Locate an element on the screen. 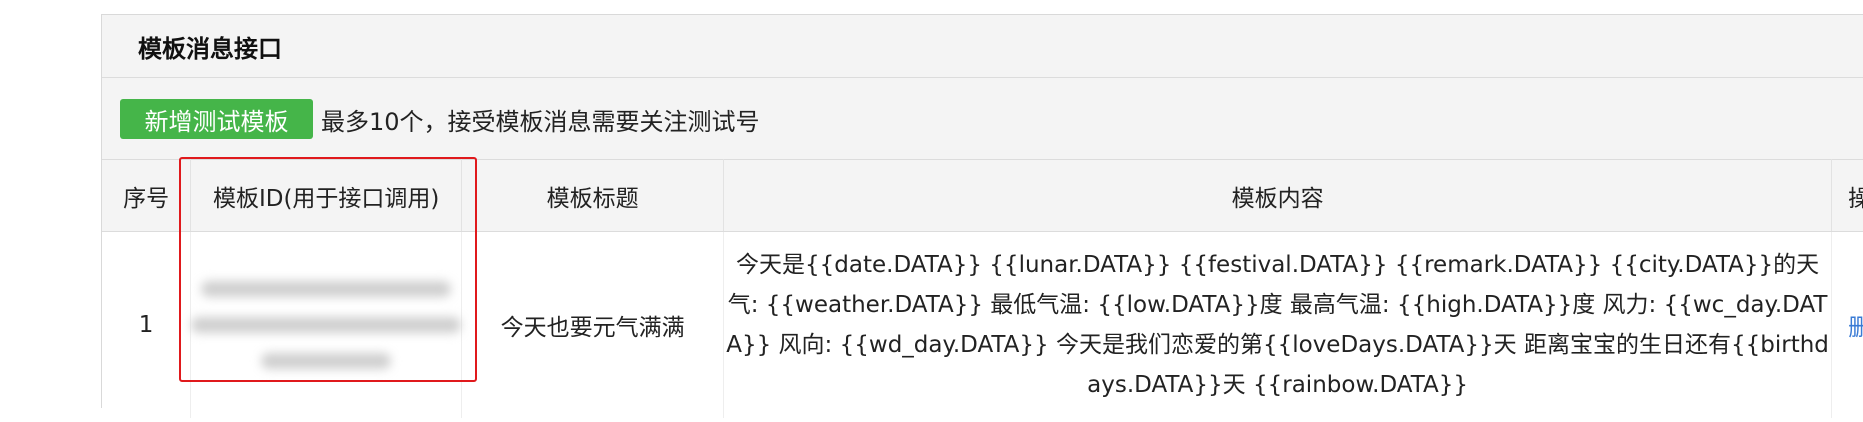  column-header-index: 序号 is located at coordinates (147, 195).